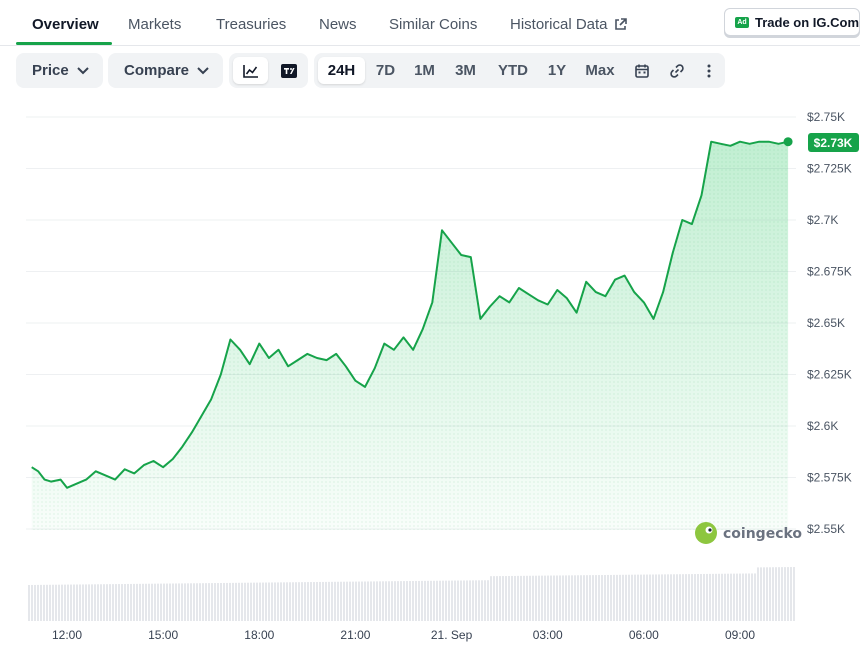 The width and height of the screenshot is (860, 649). I want to click on share-link-button, so click(677, 70).